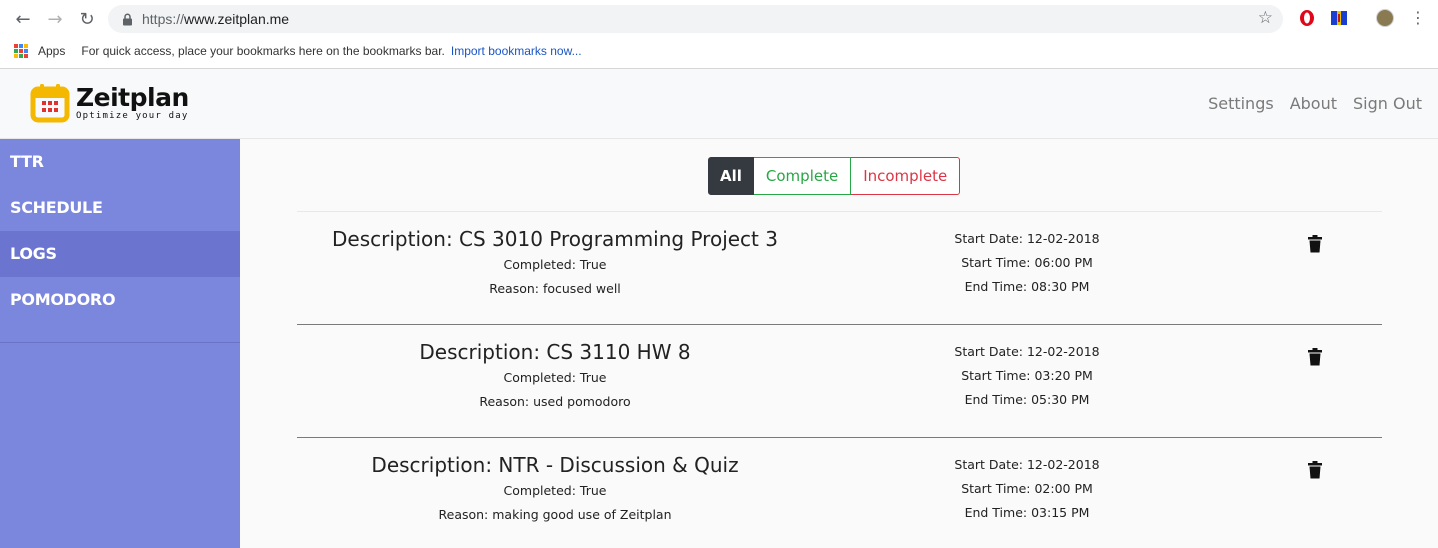 This screenshot has height=548, width=1438. I want to click on filter-complete-button: Complete, so click(802, 176).